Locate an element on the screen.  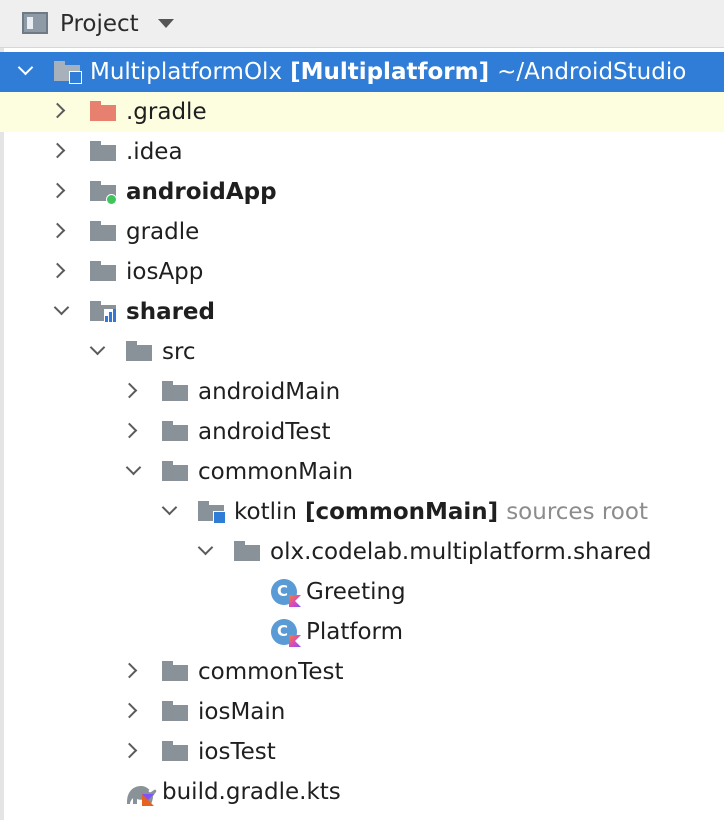
tree-row-android-main: androidMain is located at coordinates (362, 392).